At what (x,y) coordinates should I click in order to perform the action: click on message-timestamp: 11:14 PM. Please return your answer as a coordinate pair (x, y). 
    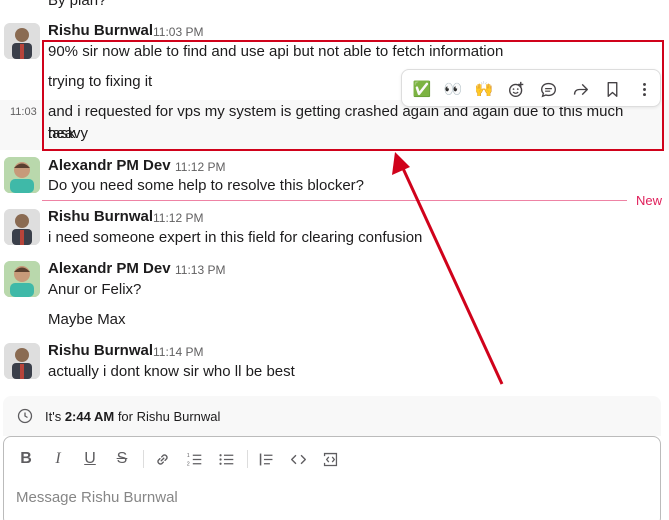
    Looking at the image, I should click on (178, 352).